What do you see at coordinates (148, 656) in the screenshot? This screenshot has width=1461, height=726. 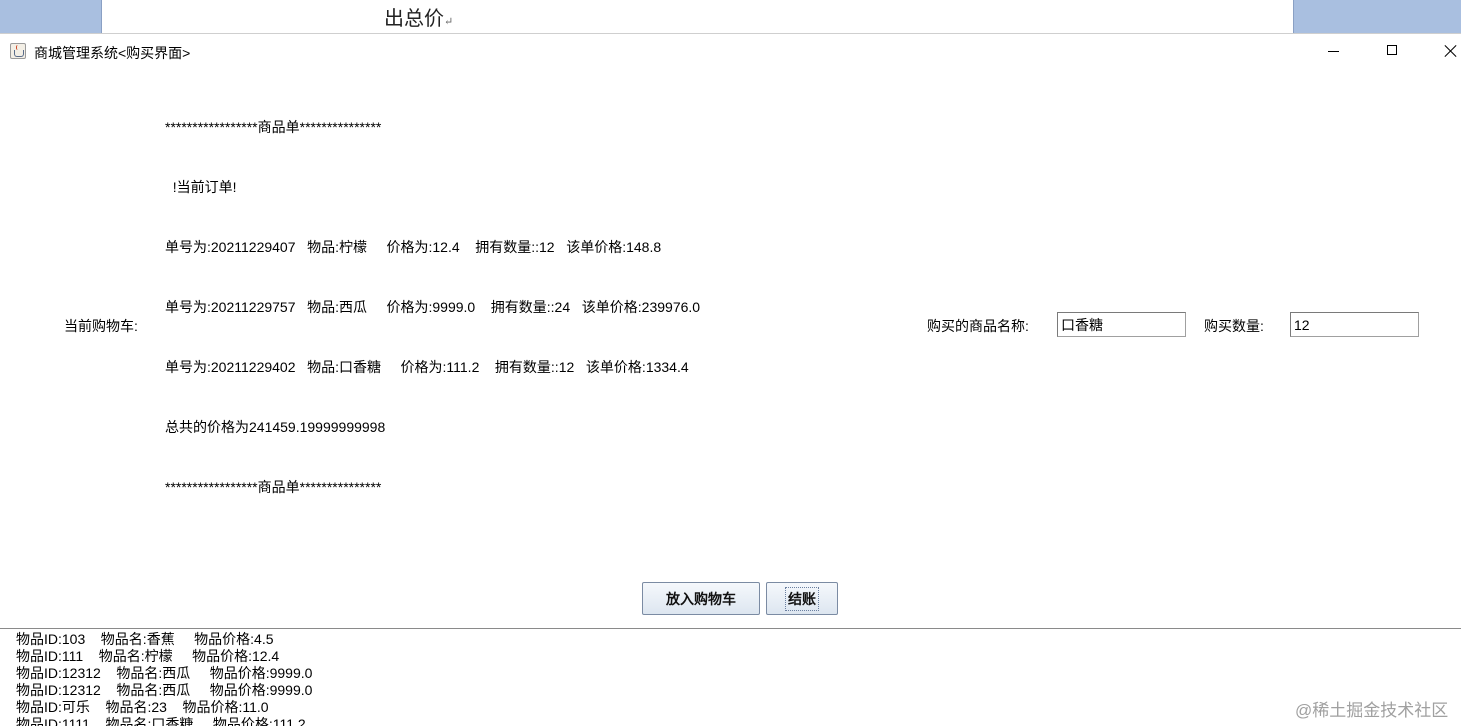 I see `list-item: 物品ID:111 物品名:柠檬 物品价格:12.4` at bounding box center [148, 656].